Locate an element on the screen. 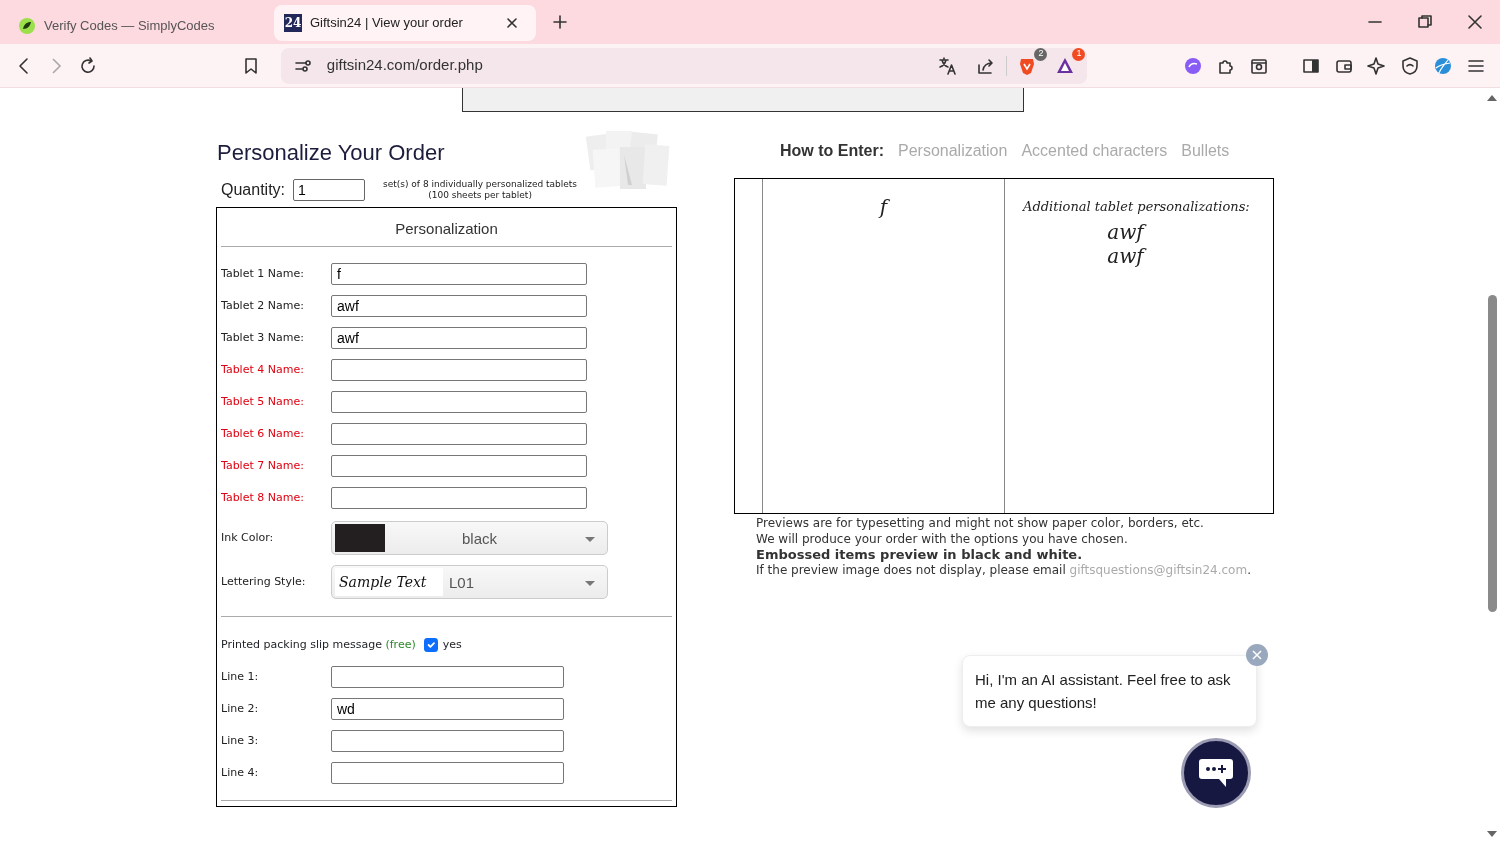 The width and height of the screenshot is (1500, 843). field-label: Tablet 7 Name: is located at coordinates (263, 465).